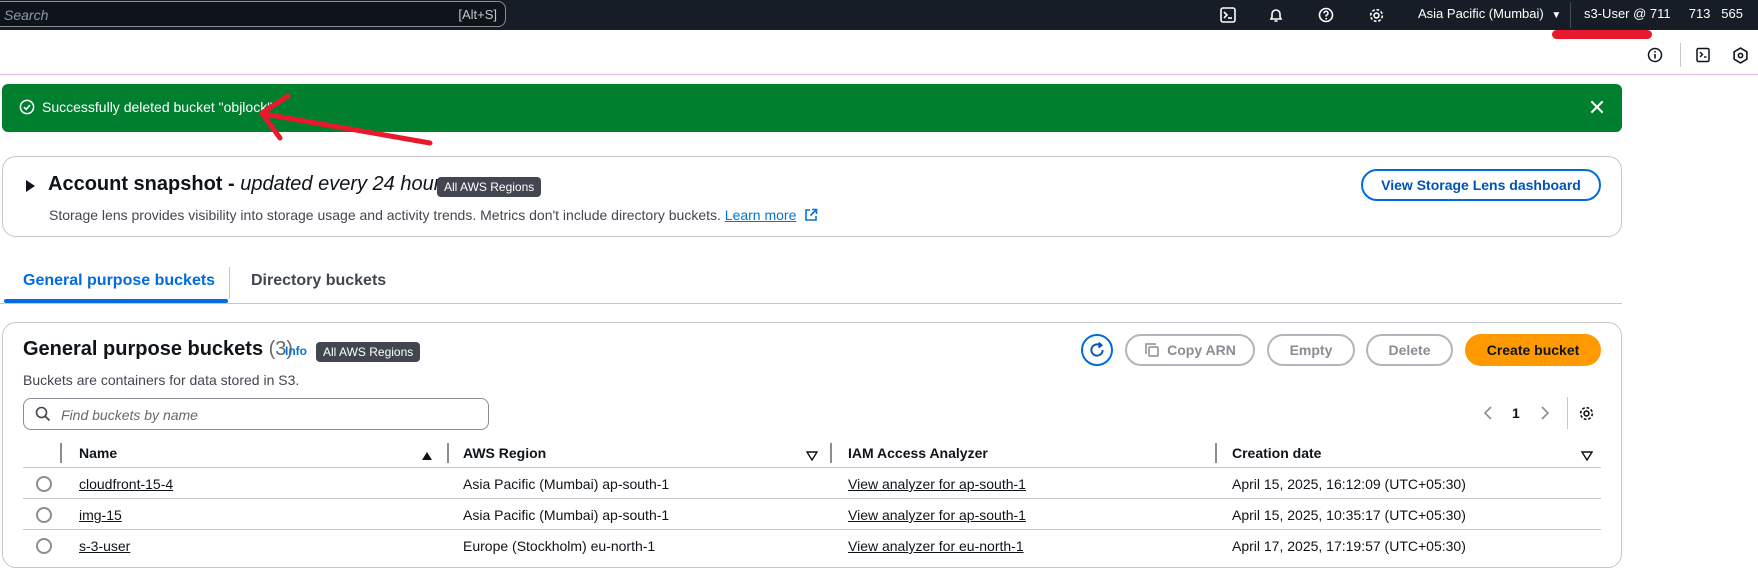 The height and width of the screenshot is (572, 1758). What do you see at coordinates (1740, 55) in the screenshot?
I see `hexagon-settings-icon` at bounding box center [1740, 55].